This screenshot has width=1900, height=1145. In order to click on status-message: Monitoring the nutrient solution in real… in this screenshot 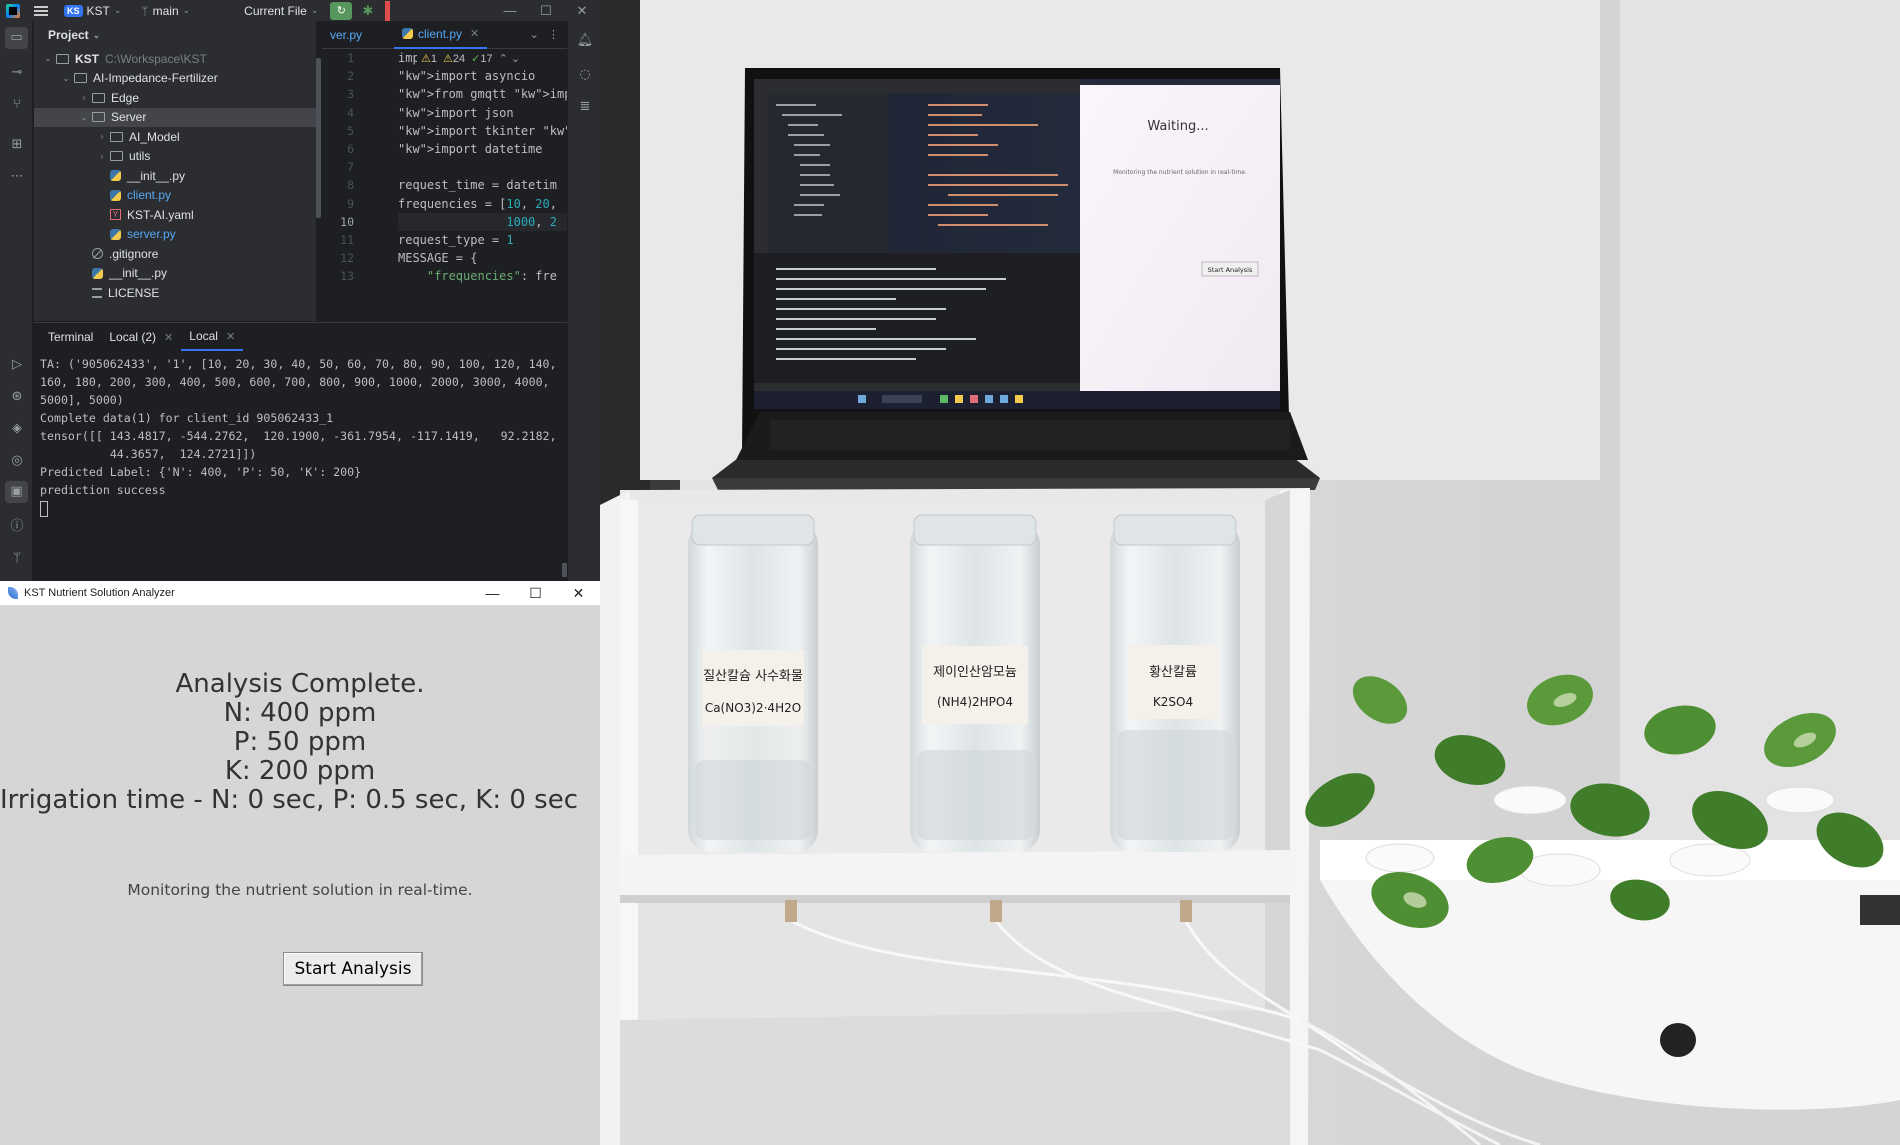, I will do `click(300, 890)`.